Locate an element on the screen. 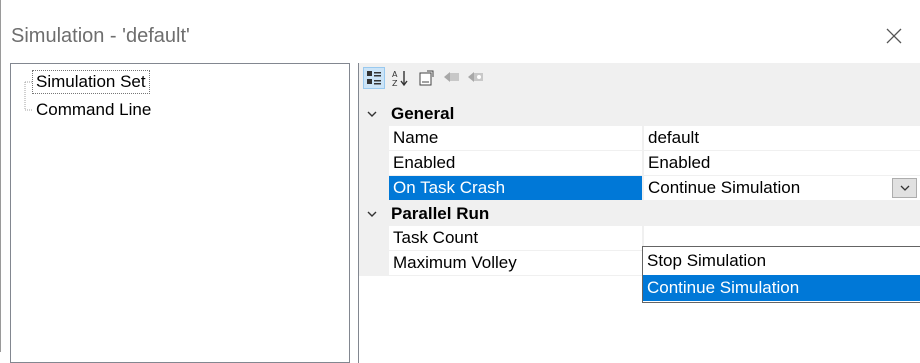 This screenshot has height=363, width=920. event-forward-button is located at coordinates (476, 78).